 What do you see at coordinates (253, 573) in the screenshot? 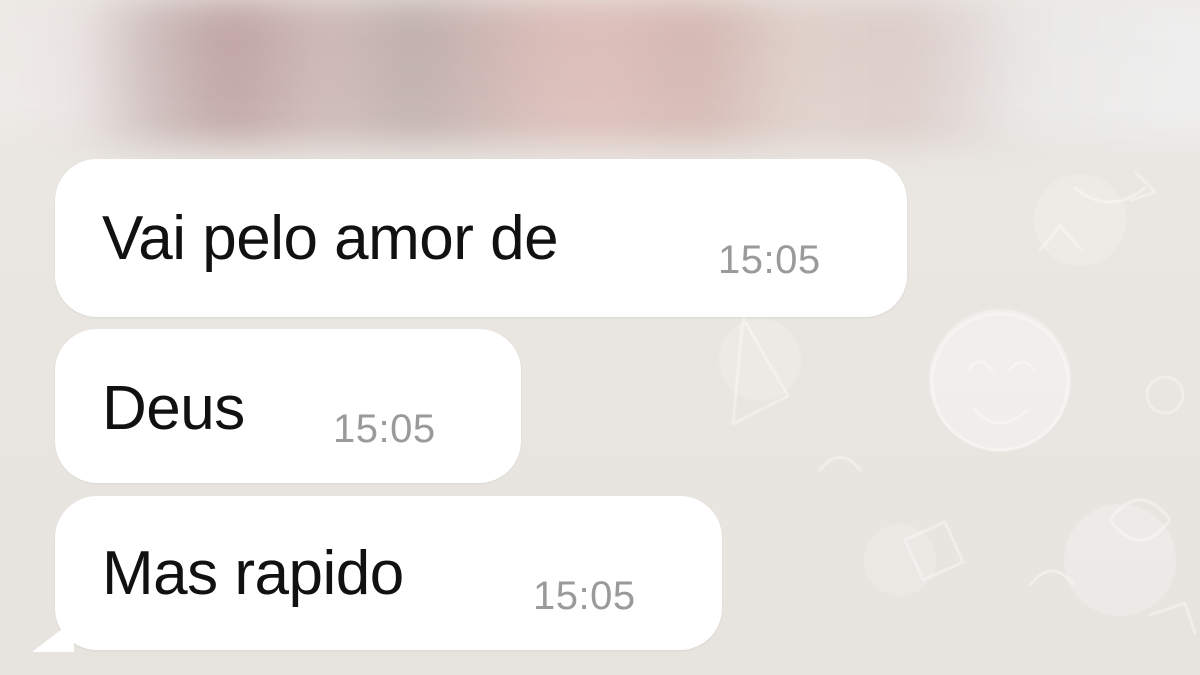
I see `message-text: Mas rapido` at bounding box center [253, 573].